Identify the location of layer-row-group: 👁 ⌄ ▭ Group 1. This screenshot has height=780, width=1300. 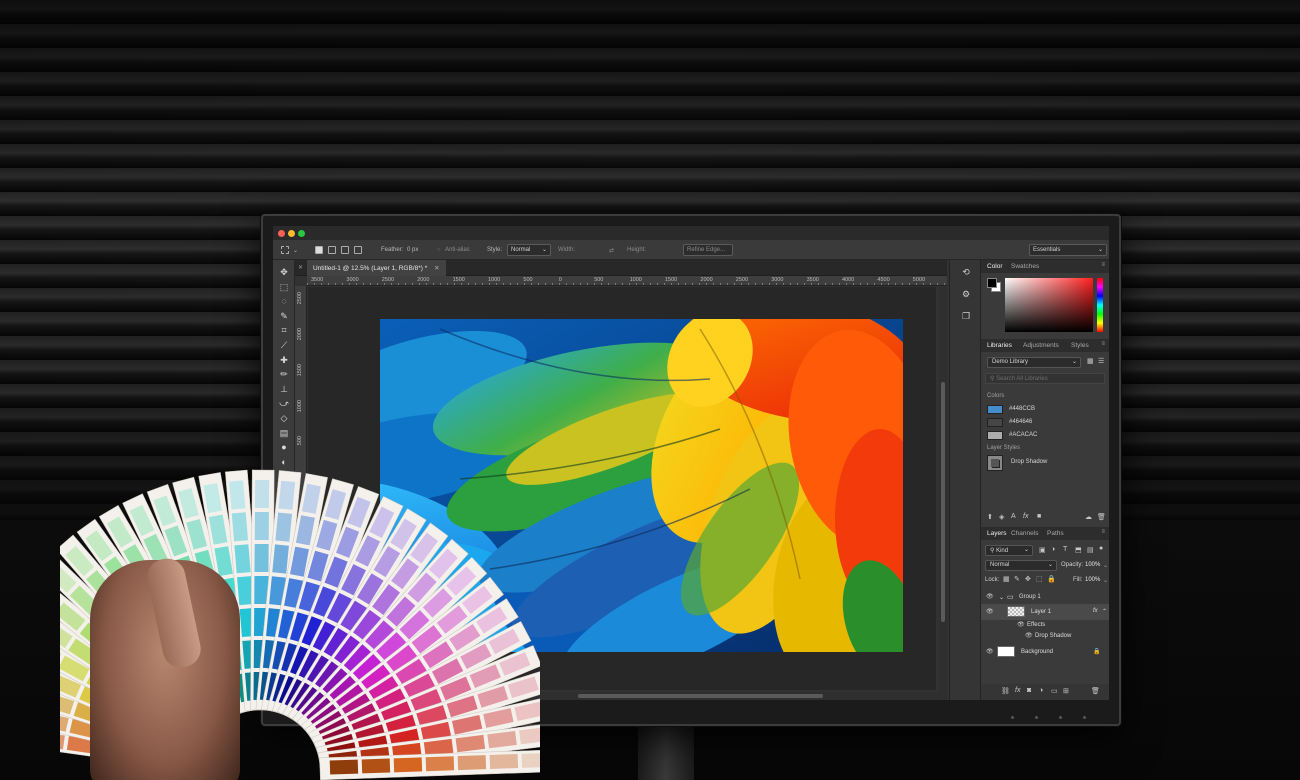
(1045, 597).